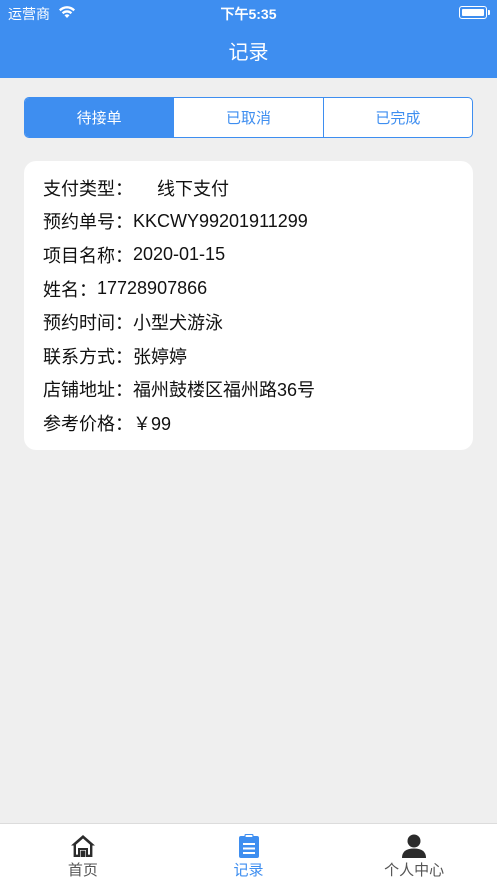 The height and width of the screenshot is (883, 497). What do you see at coordinates (193, 188) in the screenshot?
I see `payment-type-value: 线下支付` at bounding box center [193, 188].